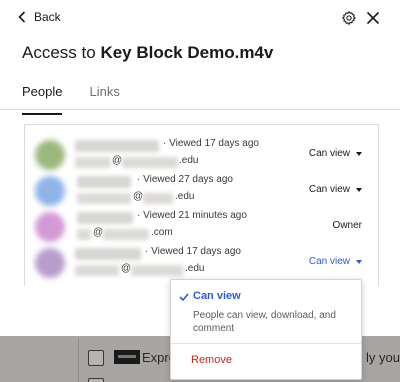 Image resolution: width=400 pixels, height=382 pixels. I want to click on menu-item-remove: Remove, so click(266, 362).